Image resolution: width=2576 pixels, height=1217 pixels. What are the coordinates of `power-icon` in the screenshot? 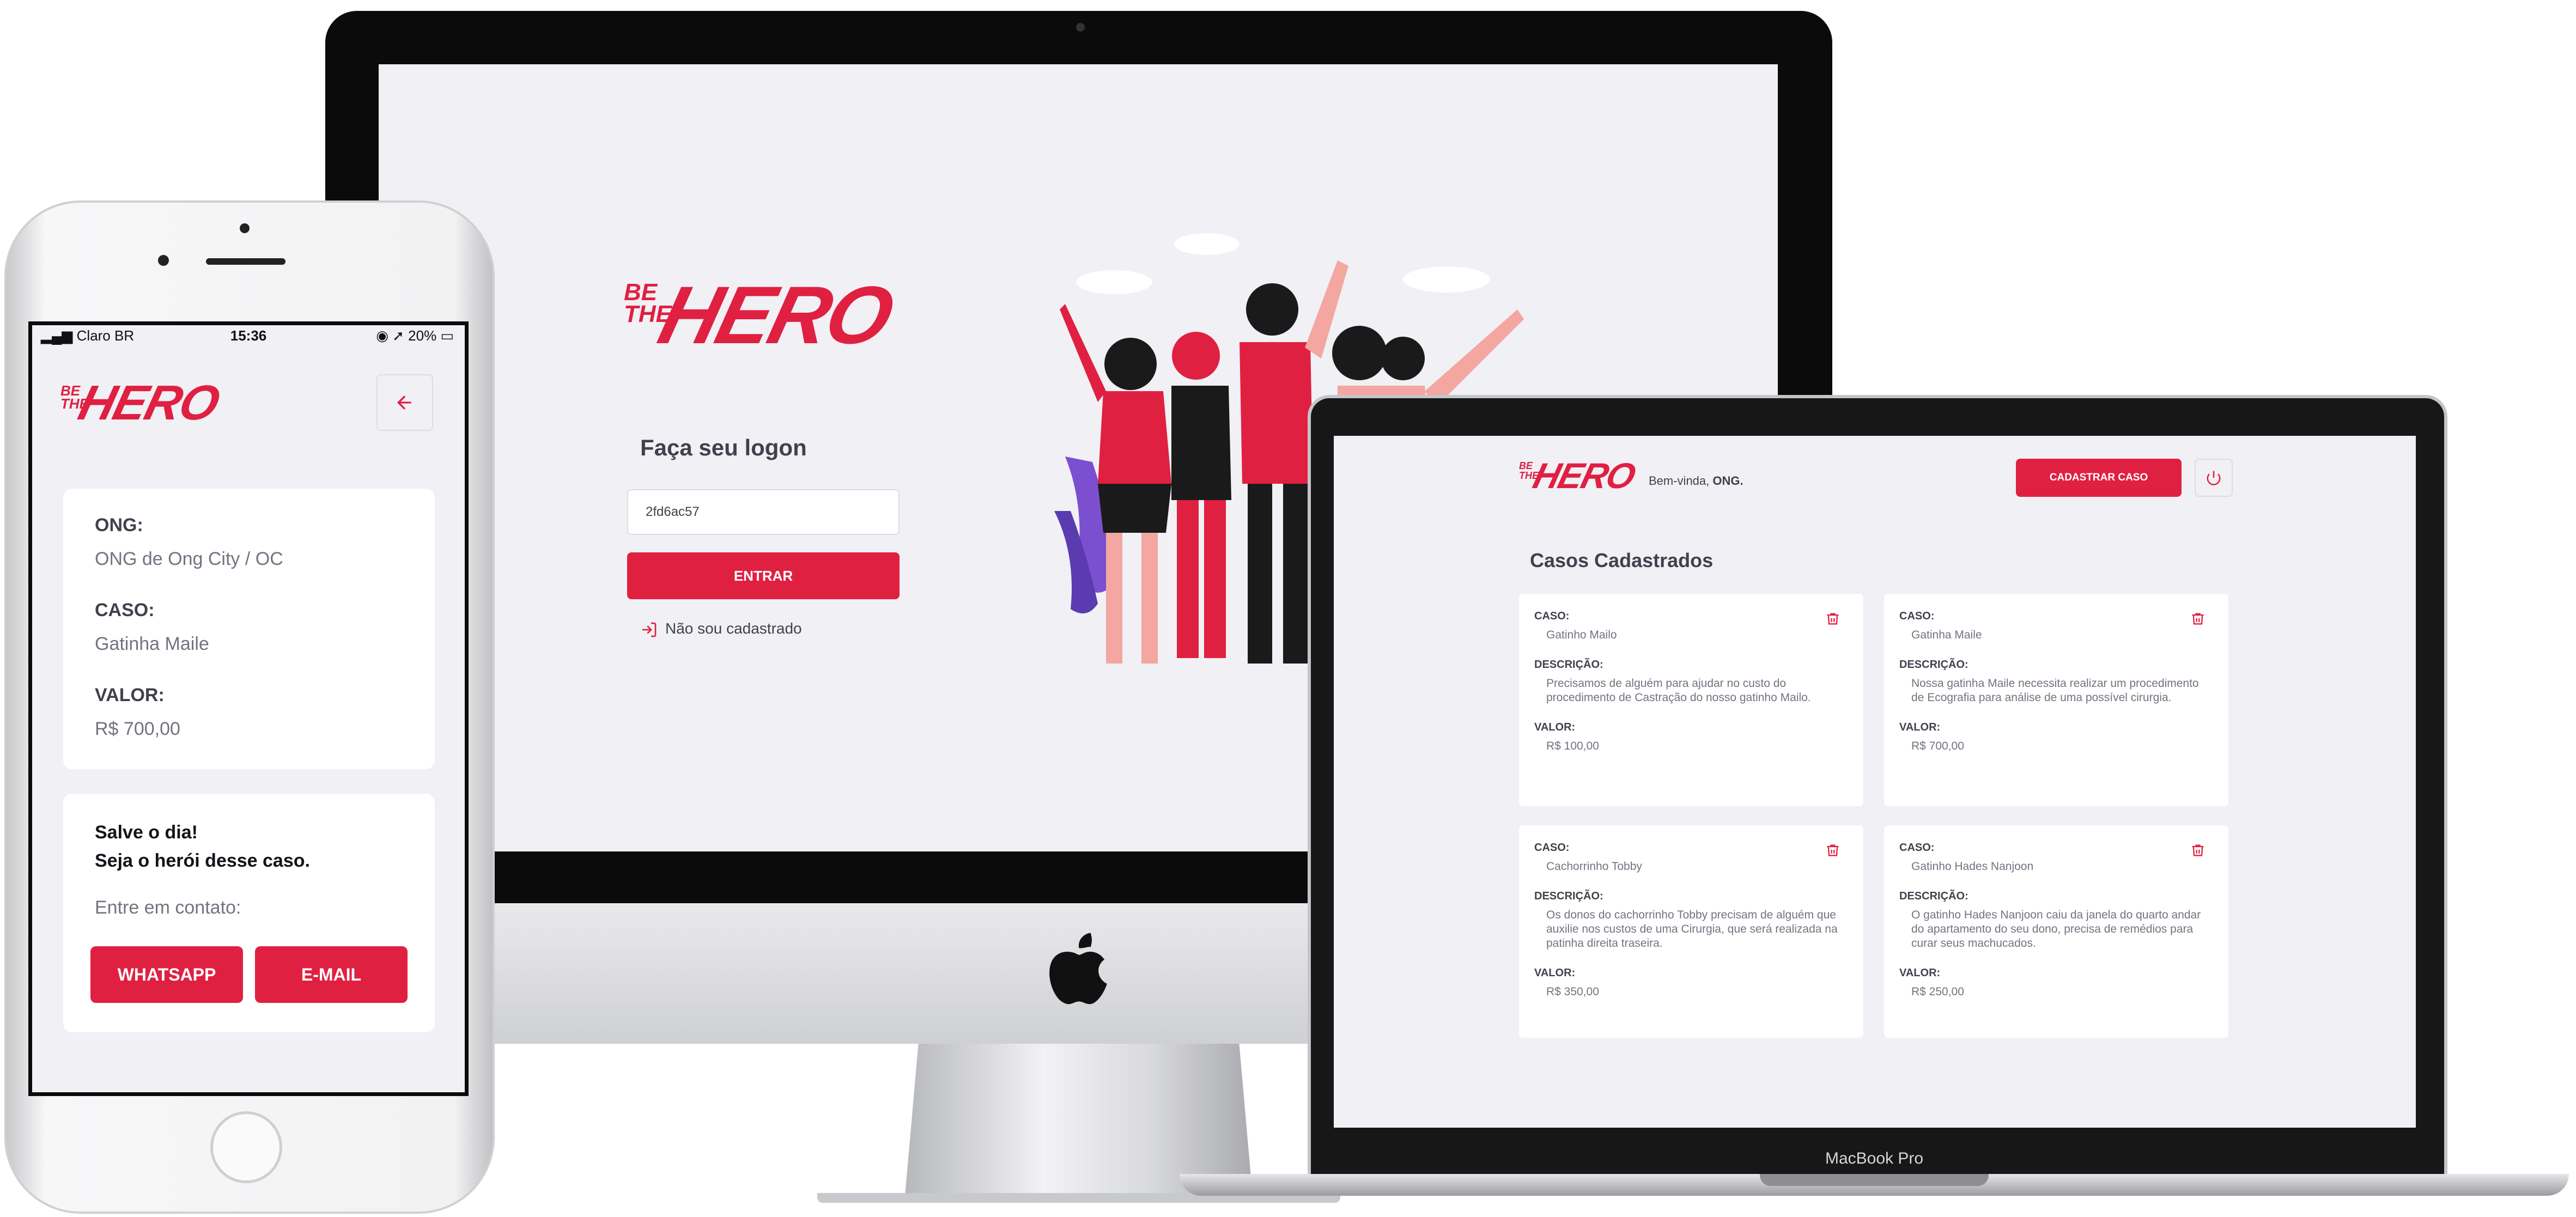 It's located at (2214, 478).